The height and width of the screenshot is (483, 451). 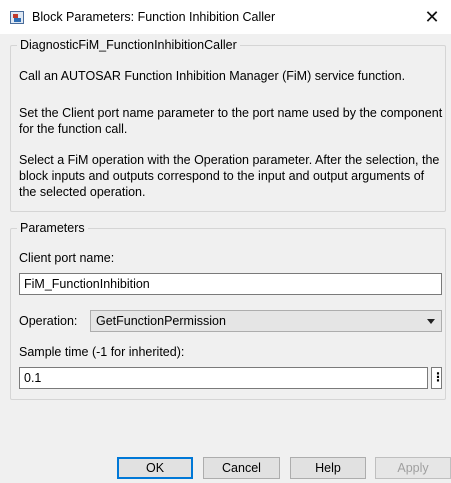 What do you see at coordinates (102, 352) in the screenshot?
I see `sample-time-label: Sample time (-1 for inherited):` at bounding box center [102, 352].